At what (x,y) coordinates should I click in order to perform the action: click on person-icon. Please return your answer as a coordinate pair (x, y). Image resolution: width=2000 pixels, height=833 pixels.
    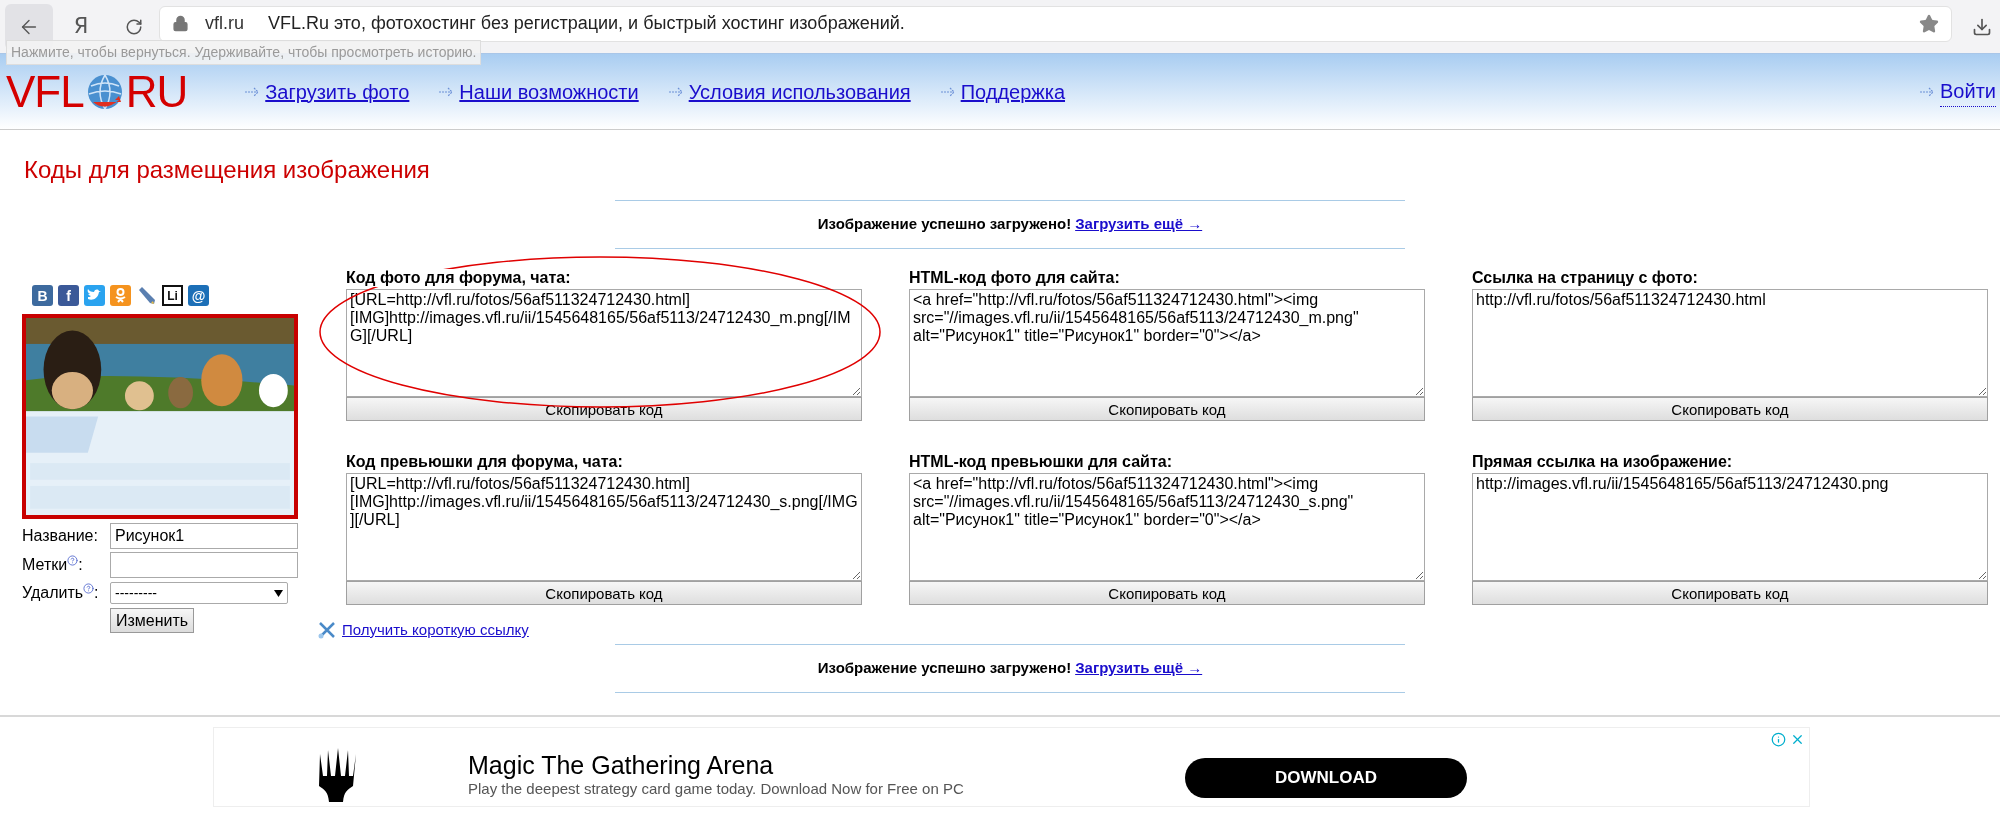
    Looking at the image, I should click on (120, 295).